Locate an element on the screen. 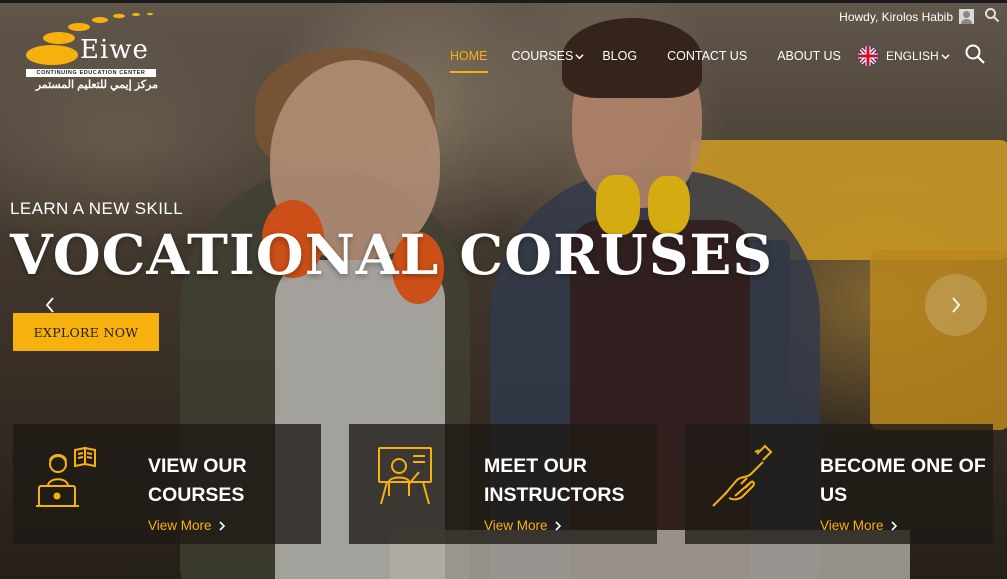 This screenshot has height=579, width=1007. nav-item-home: HOME is located at coordinates (469, 61).